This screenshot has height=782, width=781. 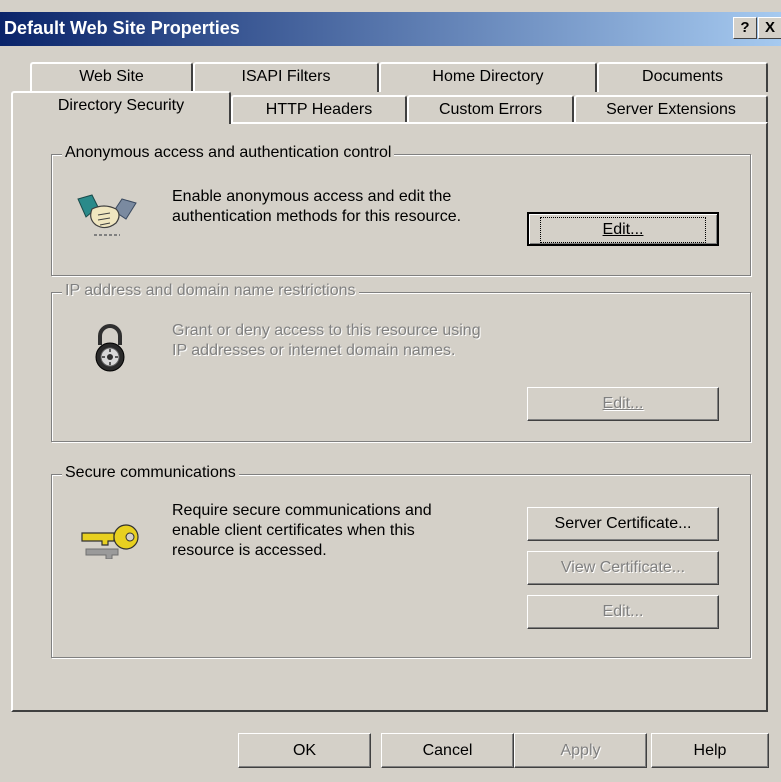 I want to click on ok-button: OK, so click(x=304, y=750).